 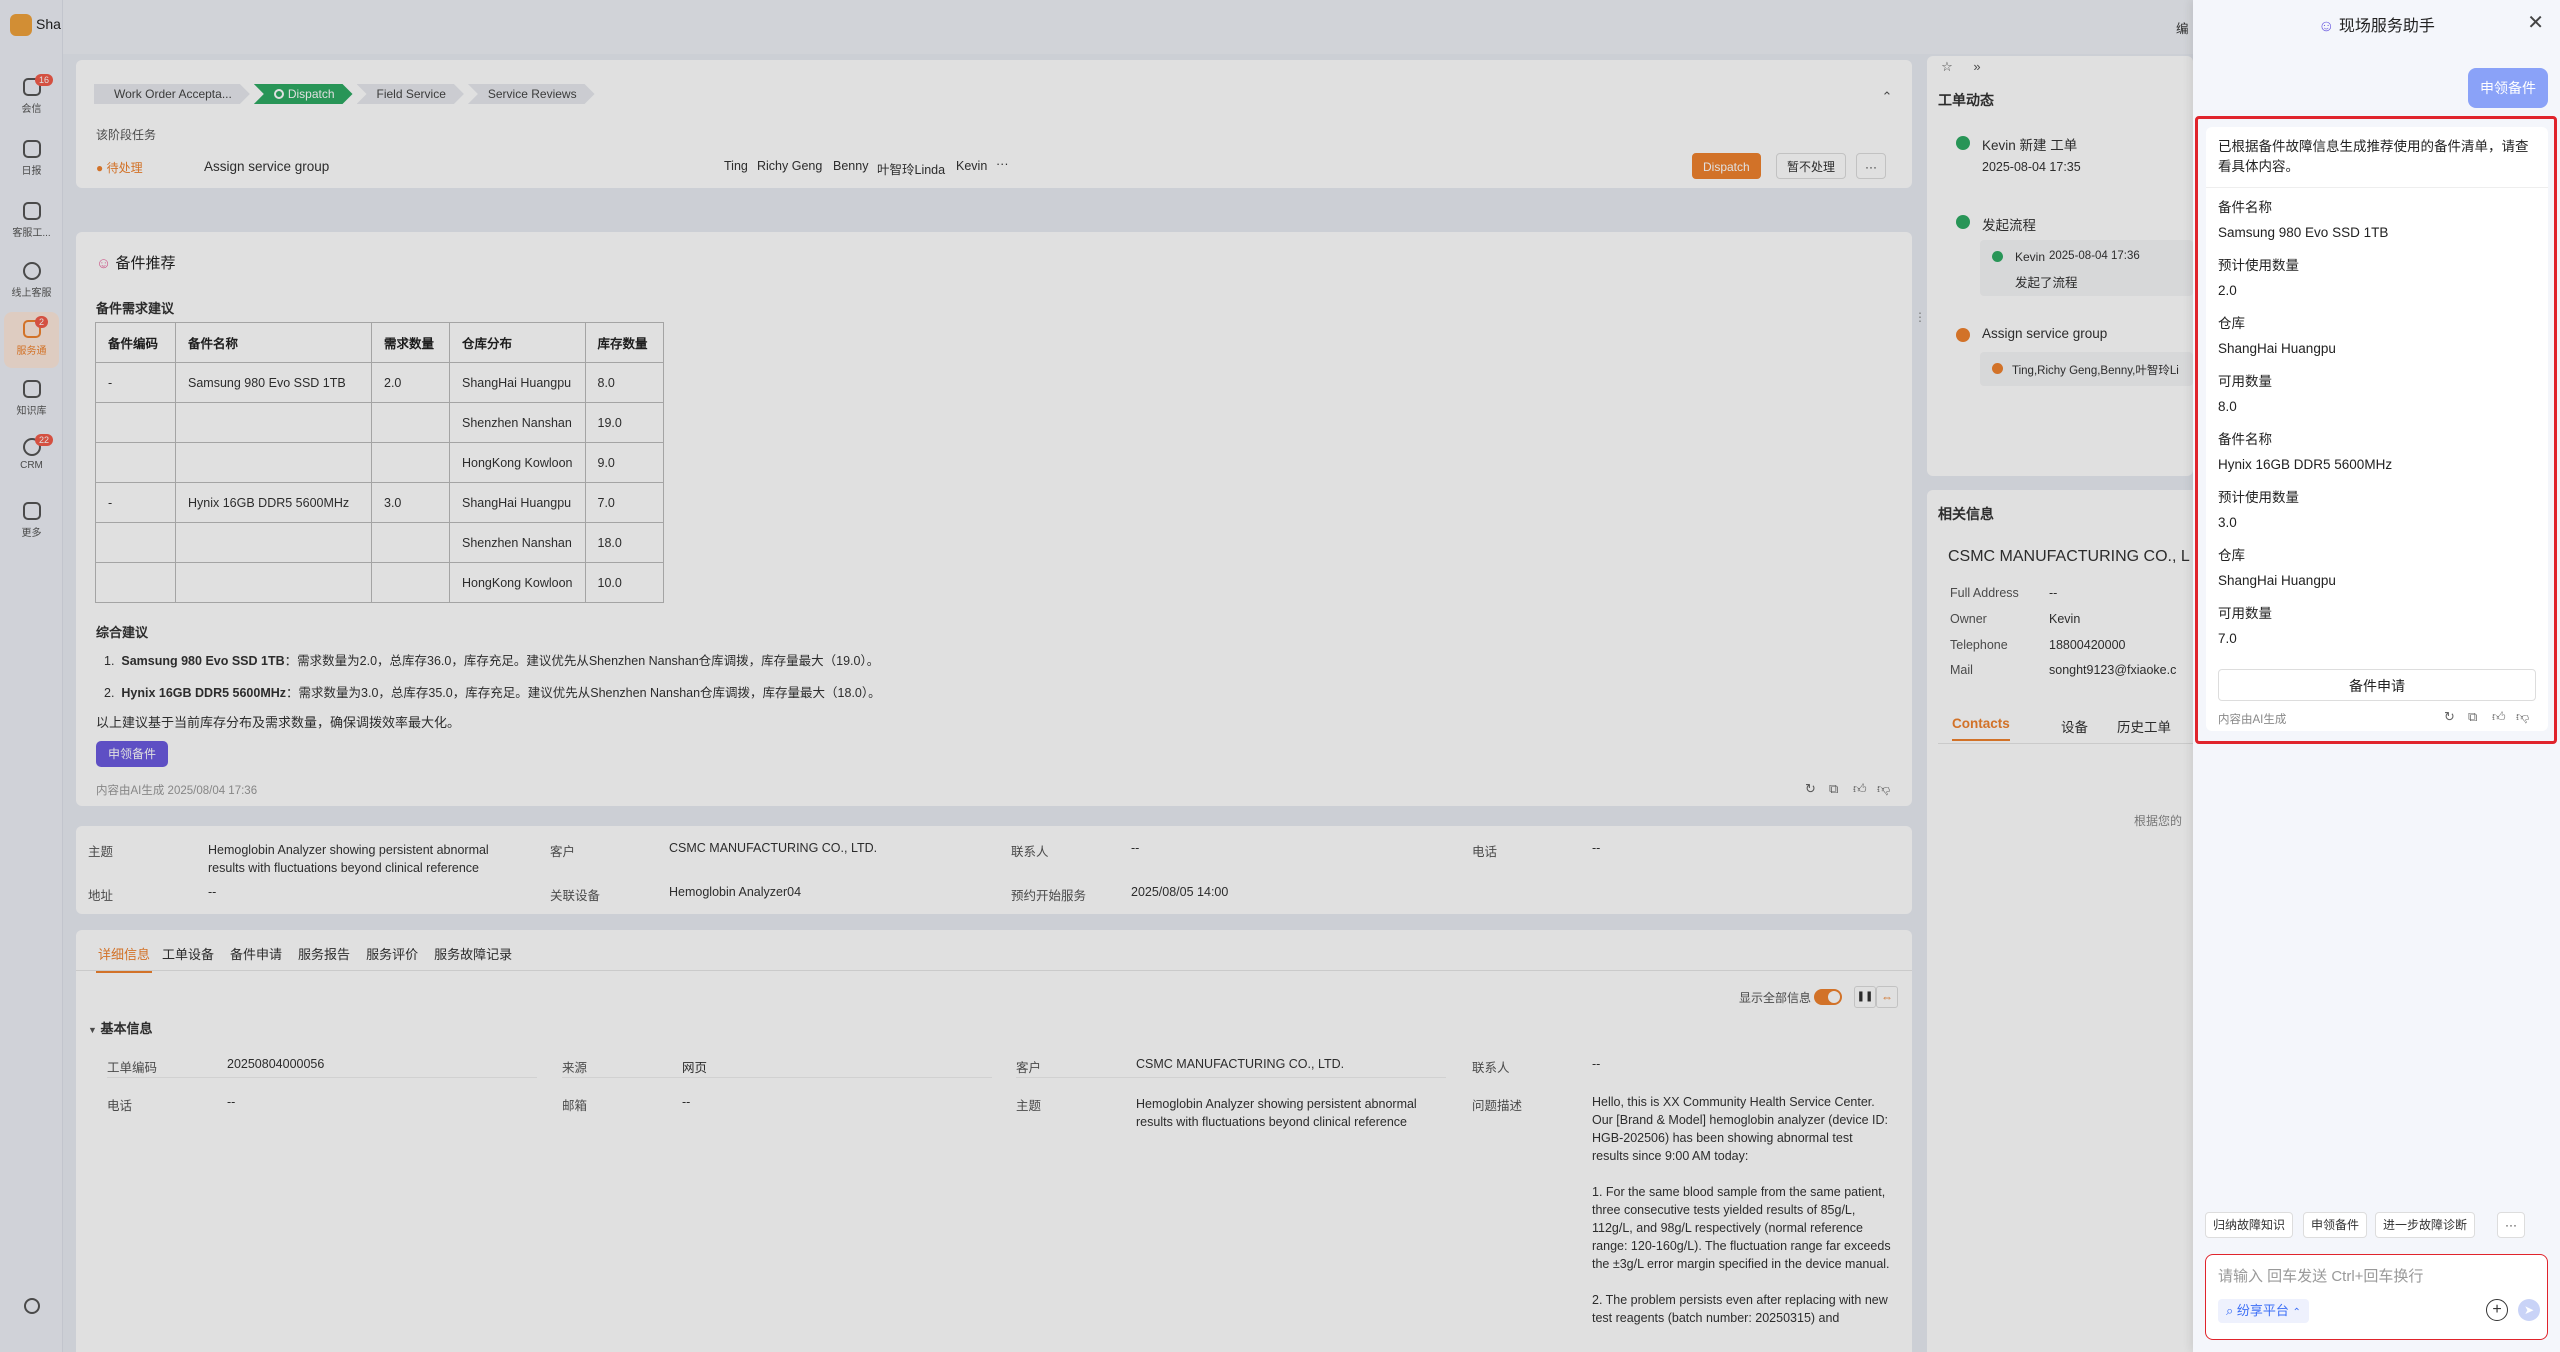 I want to click on nav-badge: 16, so click(x=44, y=80).